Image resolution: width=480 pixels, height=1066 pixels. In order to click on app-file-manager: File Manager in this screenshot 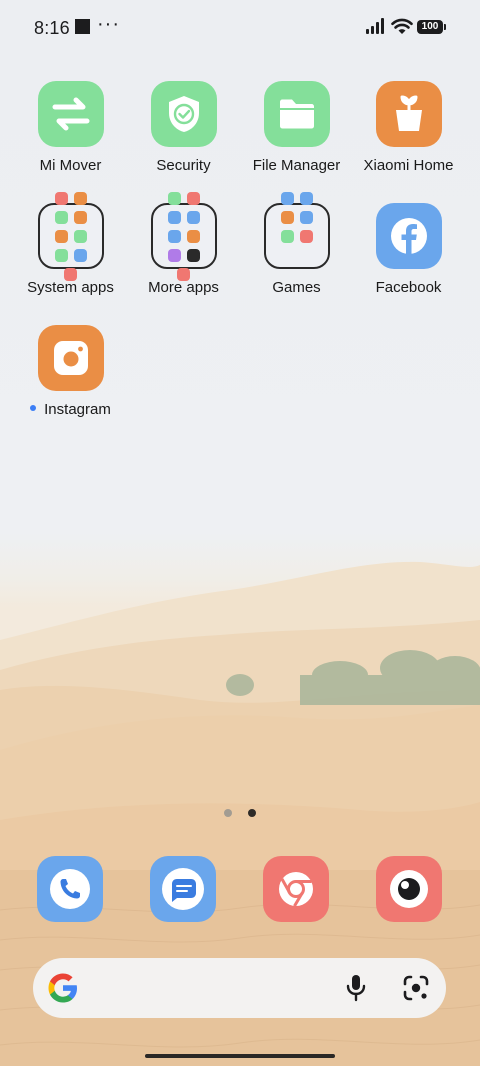, I will do `click(296, 127)`.